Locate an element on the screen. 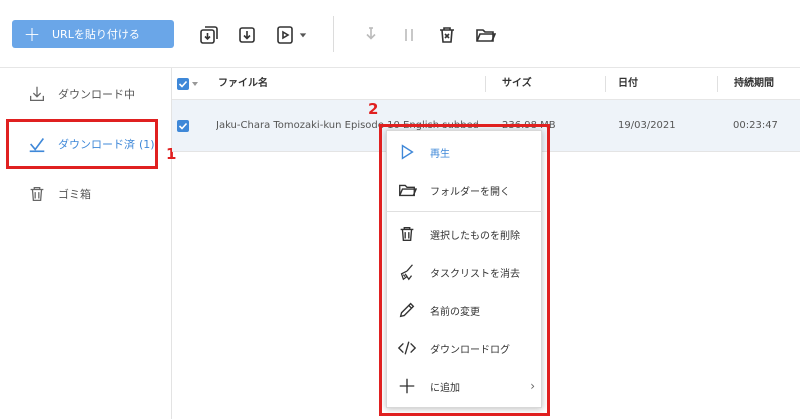 This screenshot has width=800, height=419. pause-icon is located at coordinates (409, 35).